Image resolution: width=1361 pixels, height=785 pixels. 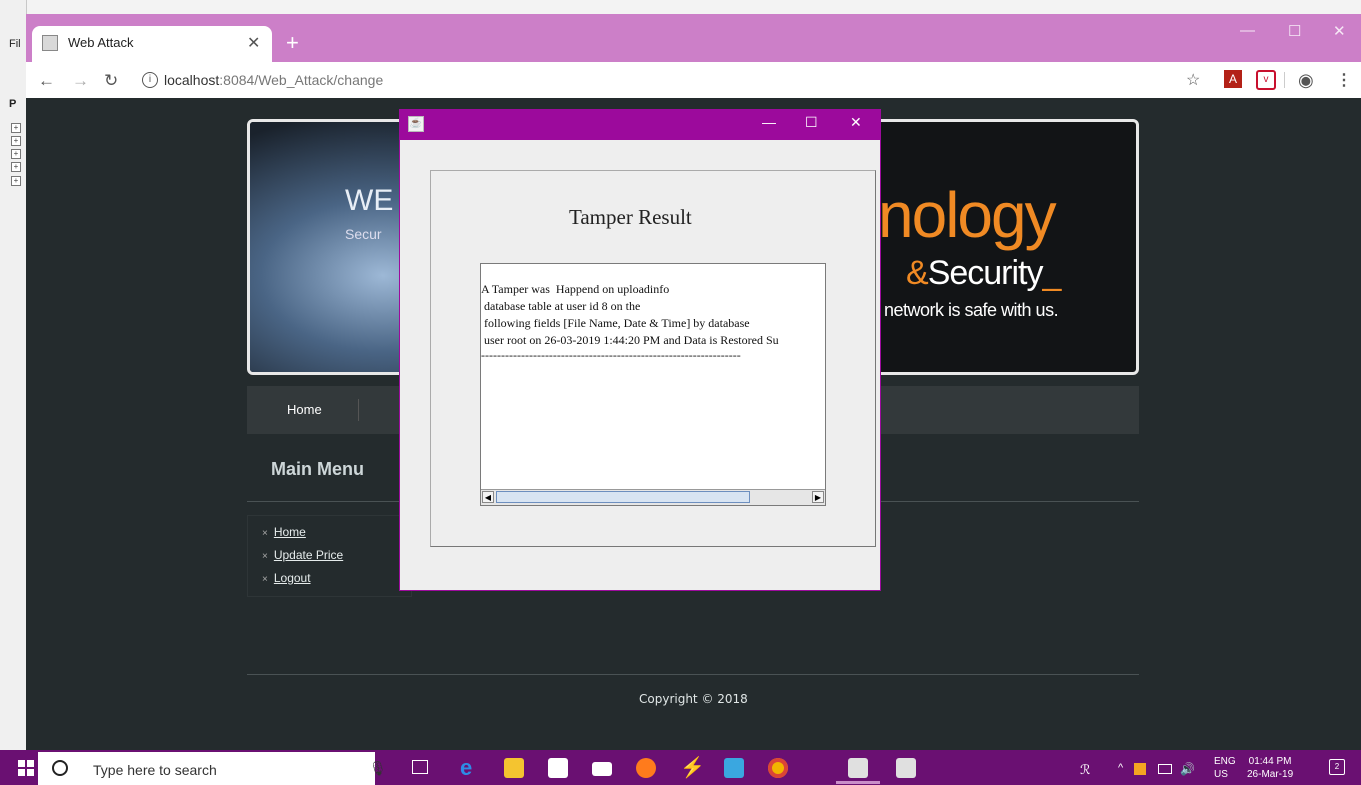 What do you see at coordinates (253, 43) in the screenshot?
I see `tab-close-icon: ✕` at bounding box center [253, 43].